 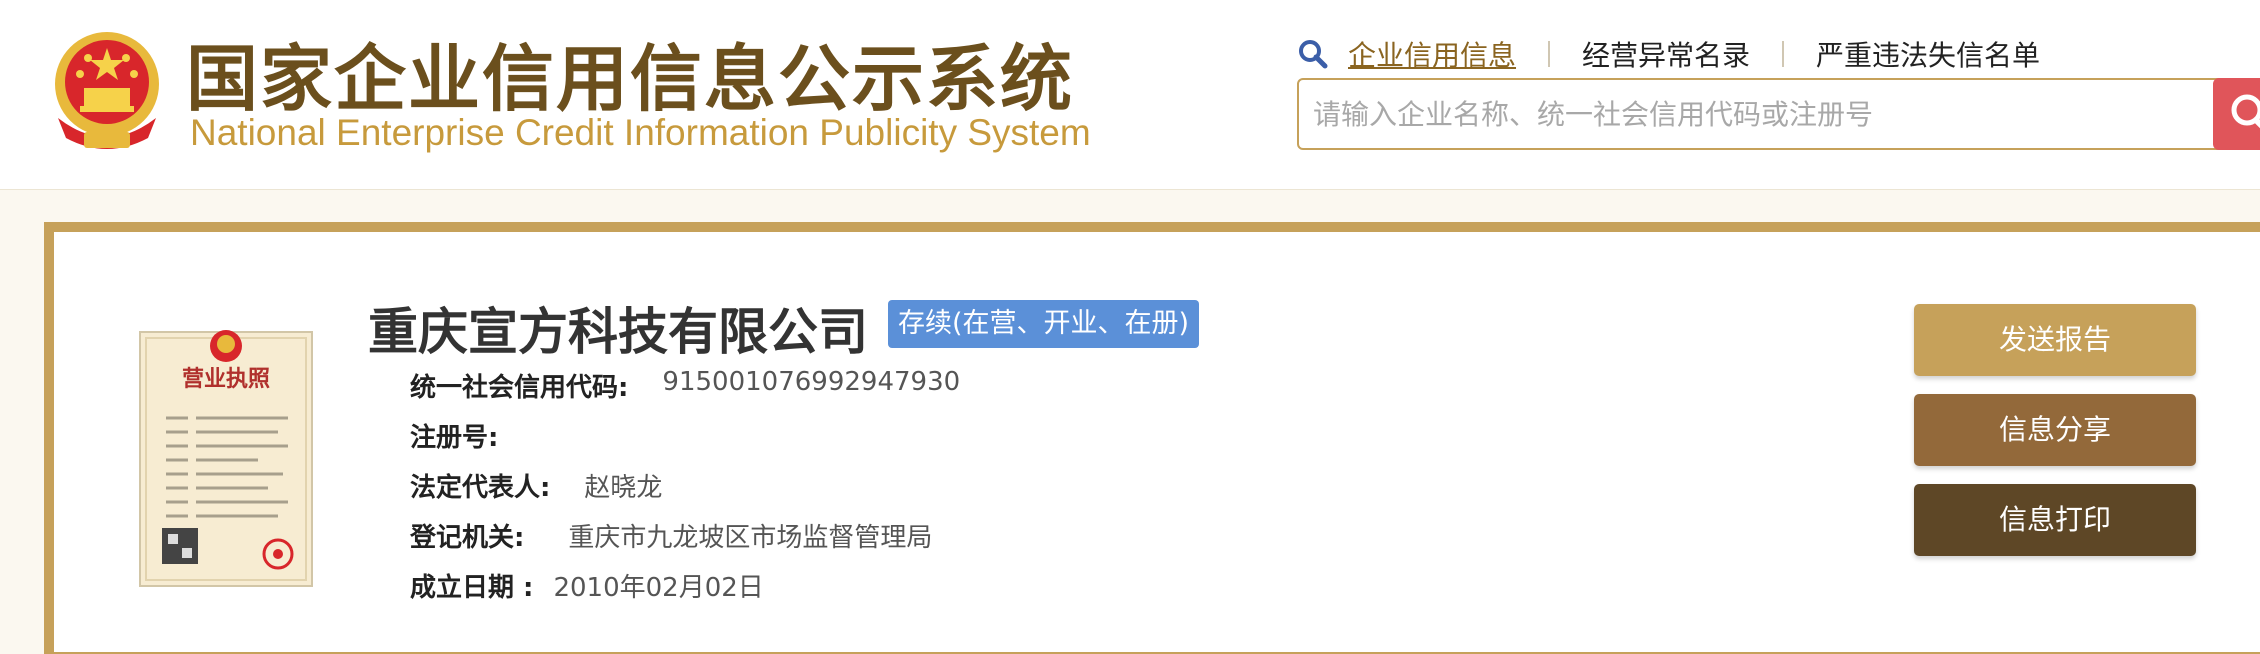 I want to click on magnifier-icon, so click(x=2245, y=111).